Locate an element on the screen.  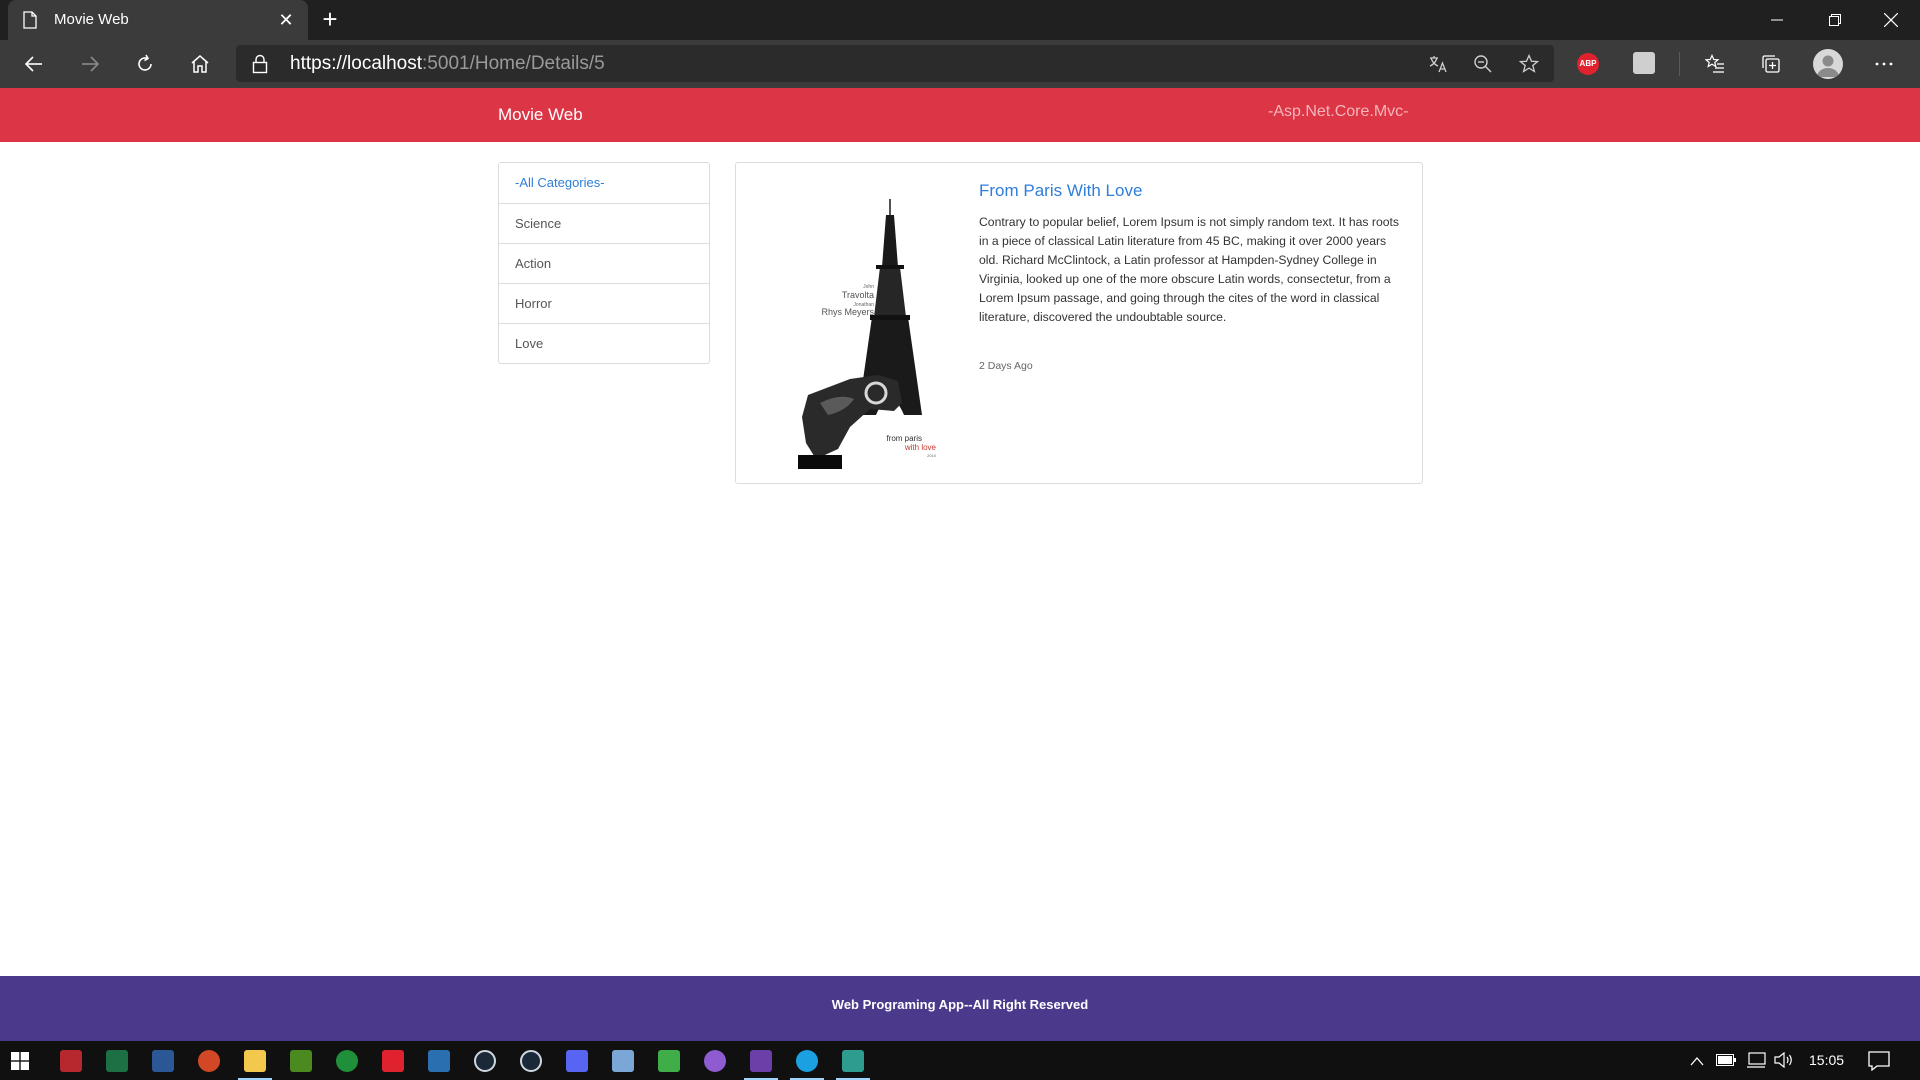
forward-arrow-icon is located at coordinates (91, 64).